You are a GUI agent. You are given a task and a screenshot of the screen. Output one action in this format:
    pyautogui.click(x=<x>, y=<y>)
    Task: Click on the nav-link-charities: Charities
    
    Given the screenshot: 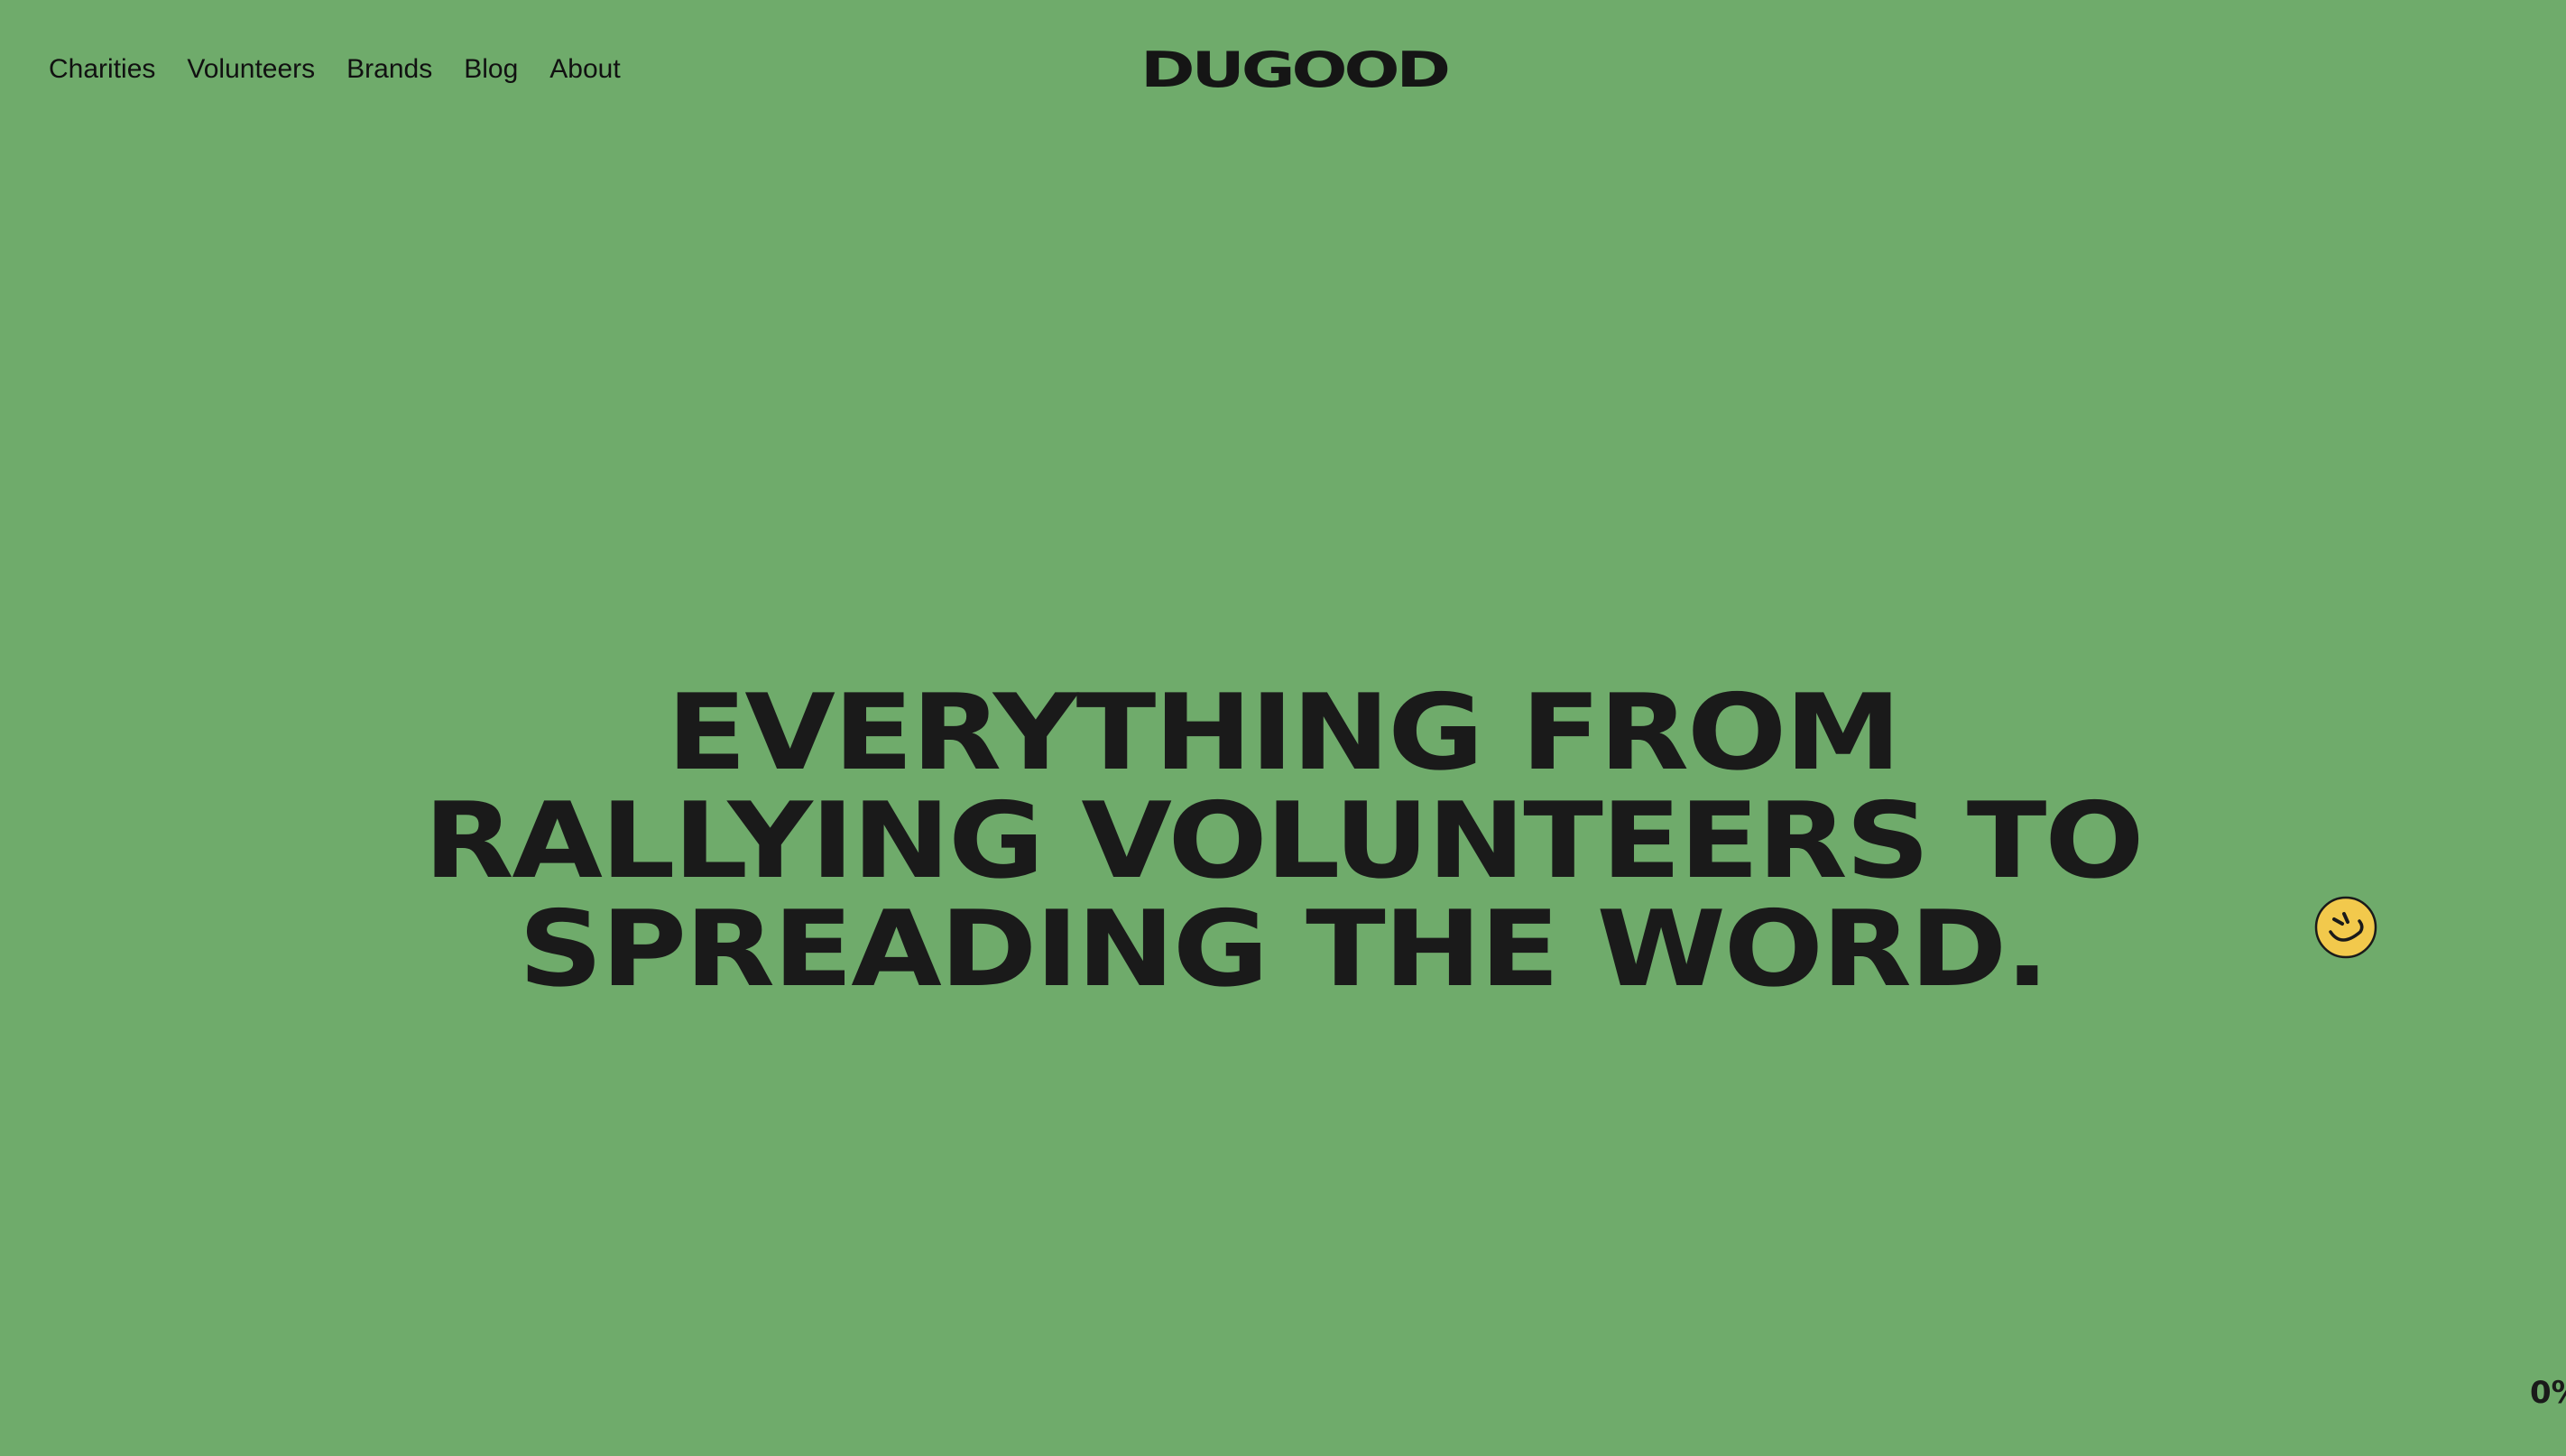 What is the action you would take?
    pyautogui.click(x=102, y=69)
    